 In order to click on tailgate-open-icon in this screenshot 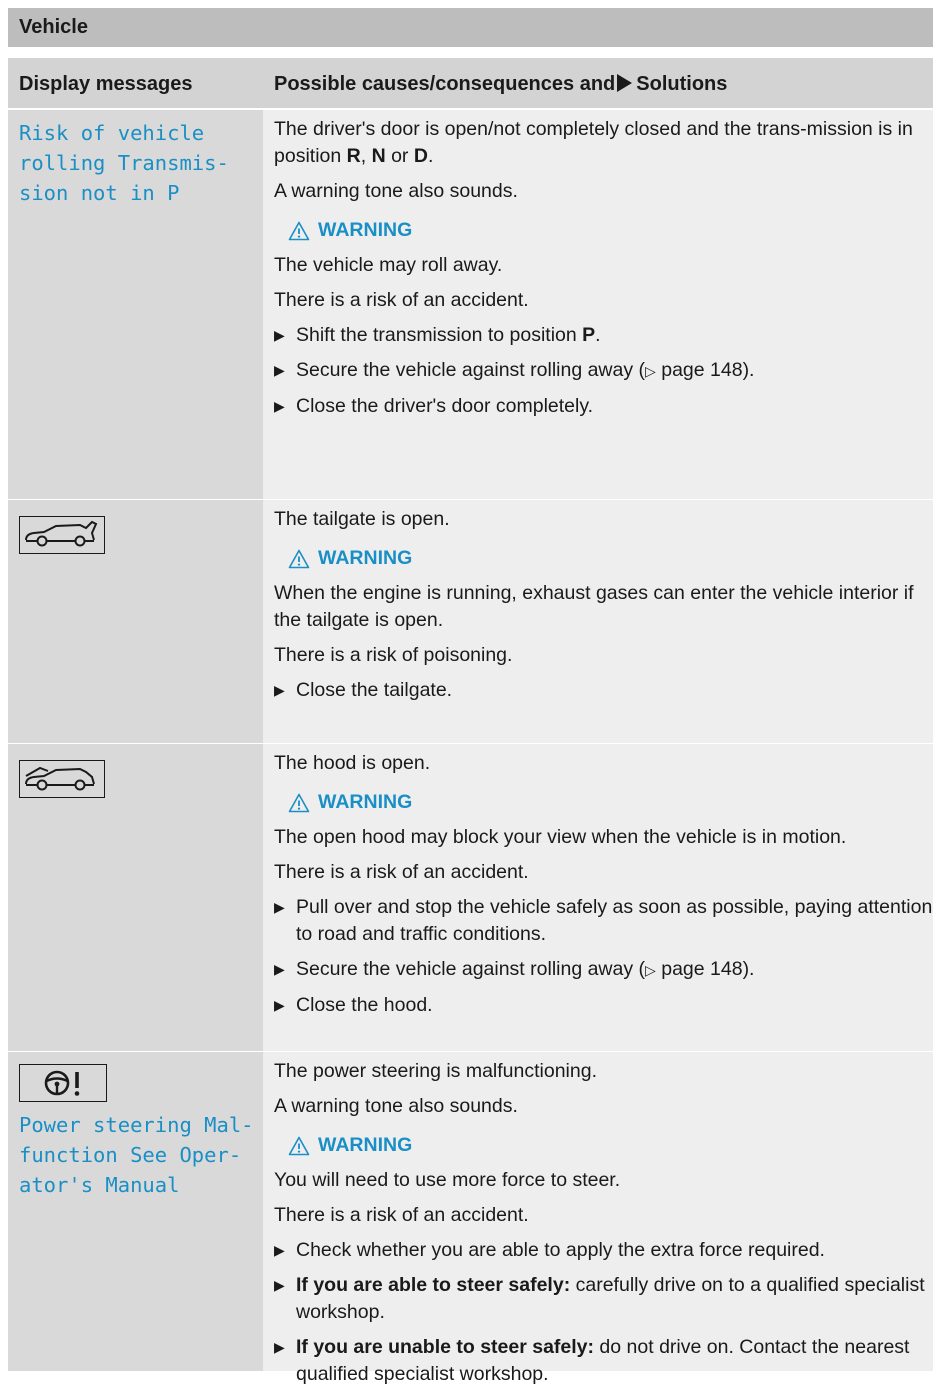, I will do `click(62, 535)`.